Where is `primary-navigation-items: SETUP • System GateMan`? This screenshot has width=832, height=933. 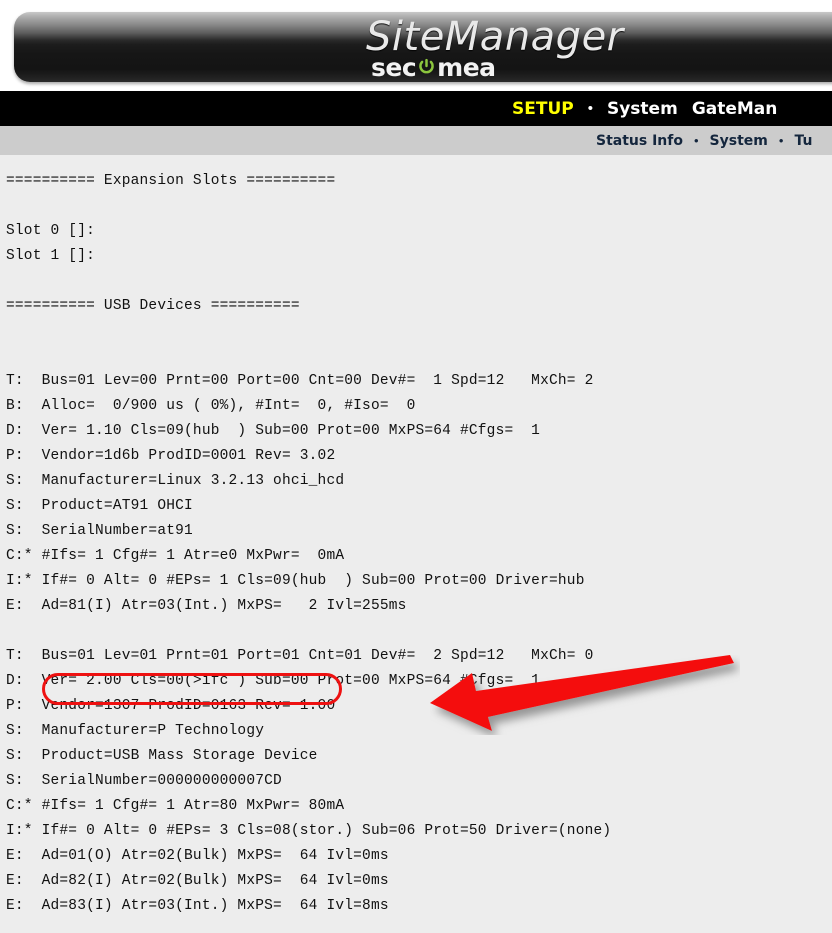
primary-navigation-items: SETUP • System GateMan is located at coordinates (651, 108).